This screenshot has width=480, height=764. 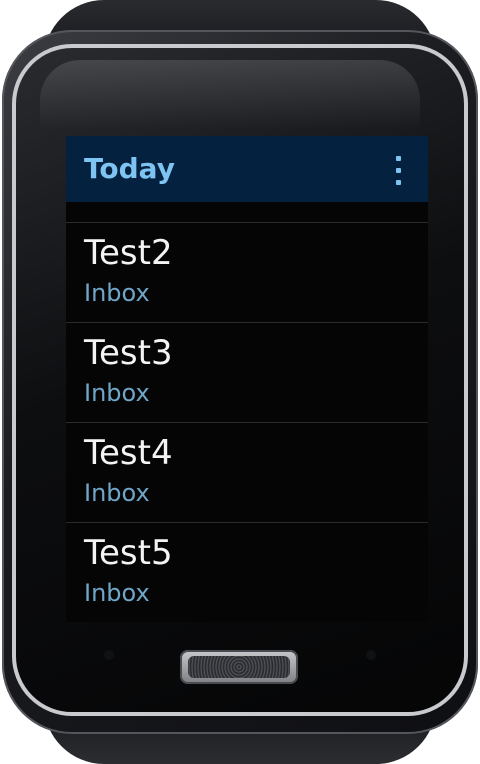 I want to click on list-item: Test2 Inbox, so click(x=247, y=273).